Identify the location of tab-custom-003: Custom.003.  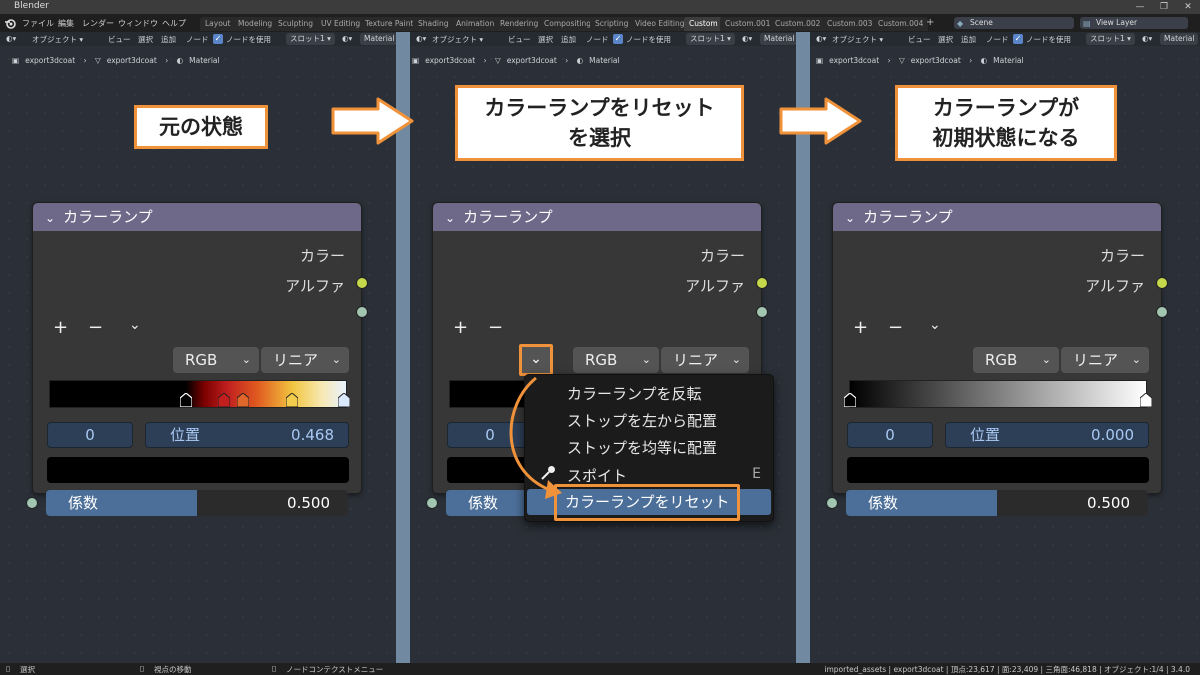
(850, 24).